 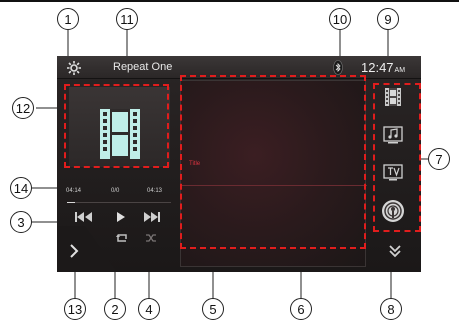 What do you see at coordinates (119, 202) in the screenshot?
I see `progress-bar` at bounding box center [119, 202].